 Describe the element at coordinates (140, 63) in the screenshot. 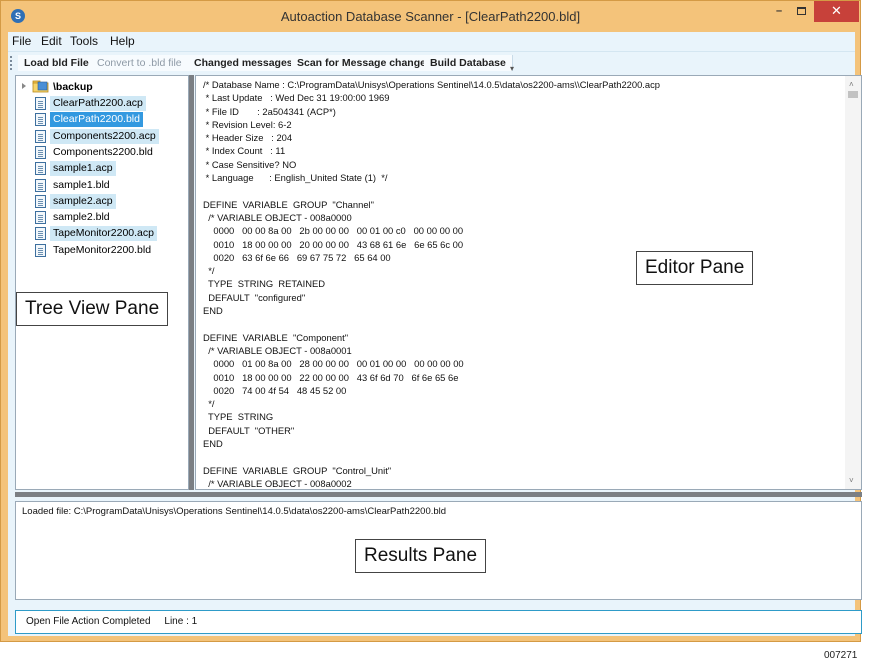

I see `convert-to-bld-button: Convert to .bld file` at that location.